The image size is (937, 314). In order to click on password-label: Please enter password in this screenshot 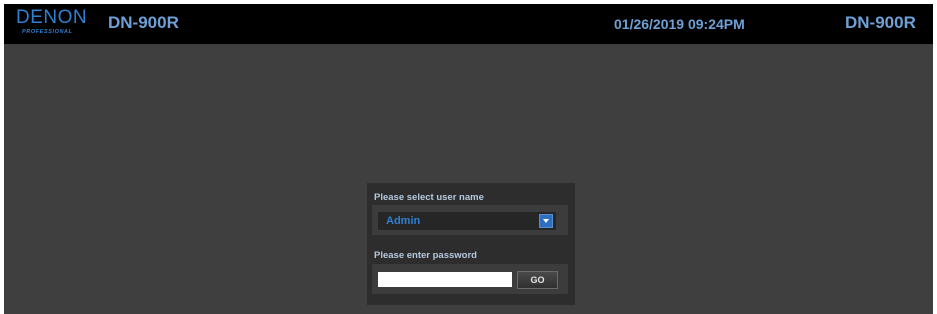, I will do `click(425, 255)`.